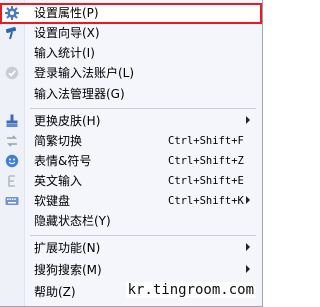 This screenshot has height=307, width=320. Describe the element at coordinates (206, 141) in the screenshot. I see `menu-item-shortcut: Ctrl+Shift+F` at that location.